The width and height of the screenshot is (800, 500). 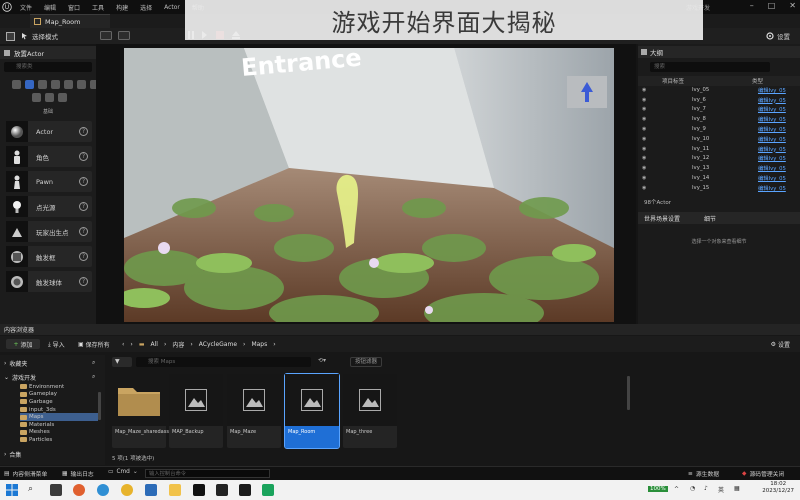 I want to click on asset-scrollbar, so click(x=628, y=393).